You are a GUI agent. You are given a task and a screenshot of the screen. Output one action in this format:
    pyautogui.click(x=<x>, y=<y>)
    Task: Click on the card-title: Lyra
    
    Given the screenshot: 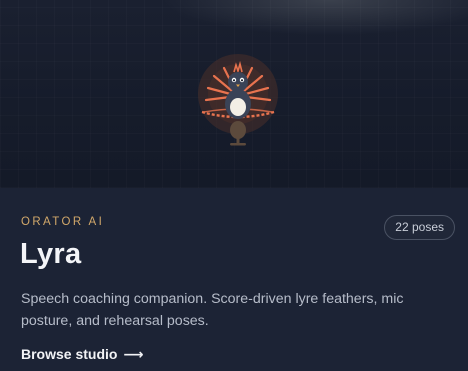 What is the action you would take?
    pyautogui.click(x=51, y=254)
    